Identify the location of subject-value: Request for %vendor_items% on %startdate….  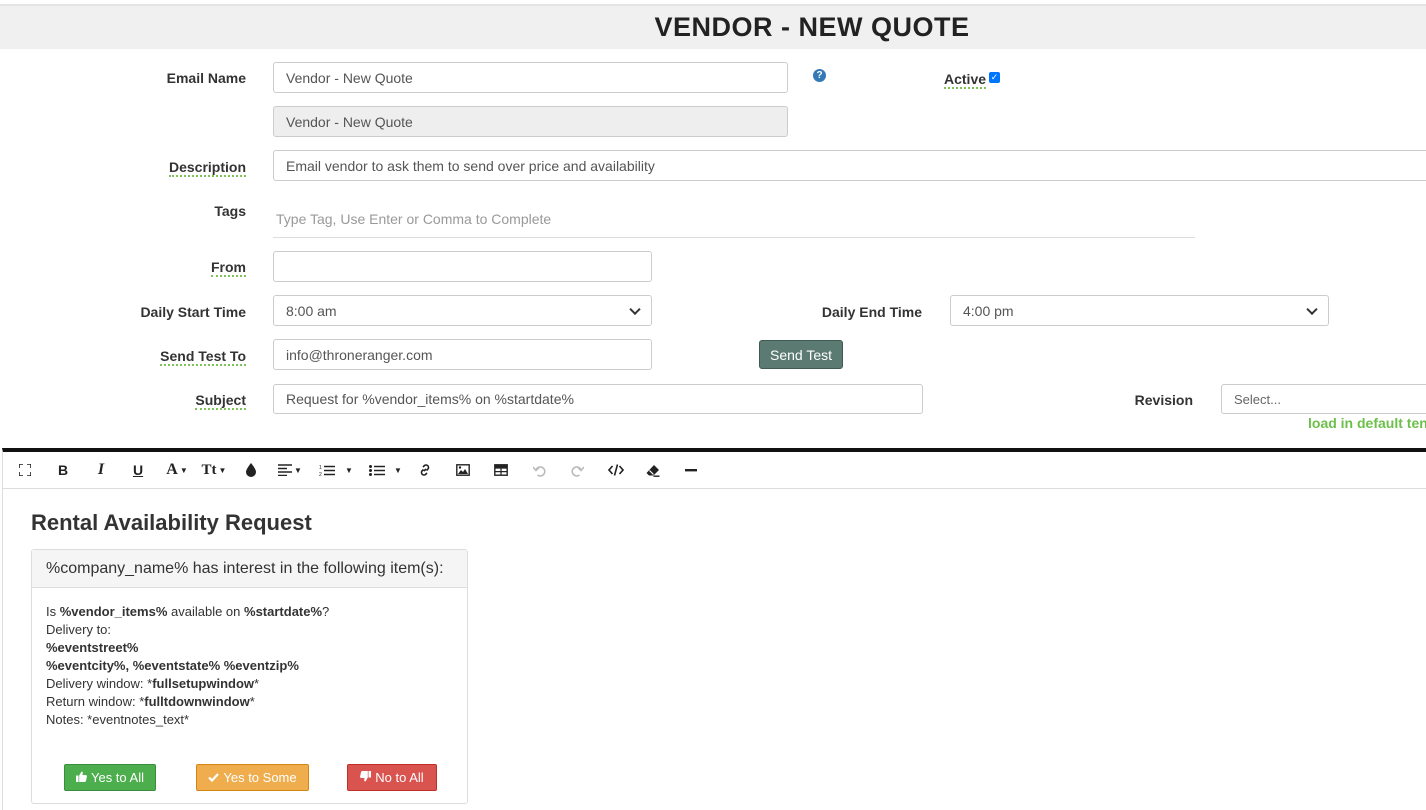
(430, 399).